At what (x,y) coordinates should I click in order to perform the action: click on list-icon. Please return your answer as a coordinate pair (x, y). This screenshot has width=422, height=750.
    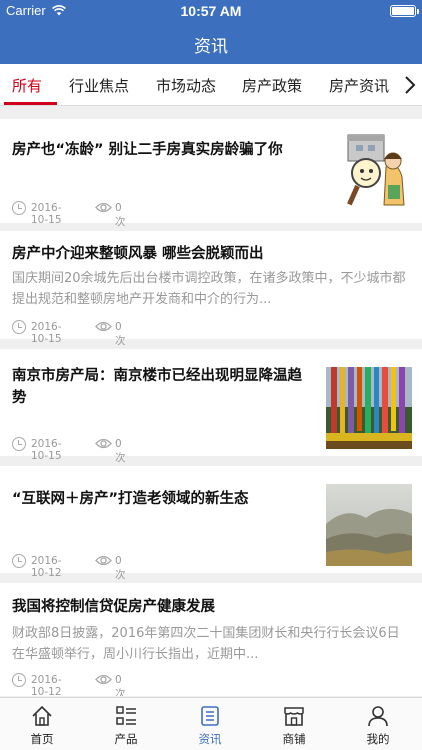
    Looking at the image, I should click on (126, 715).